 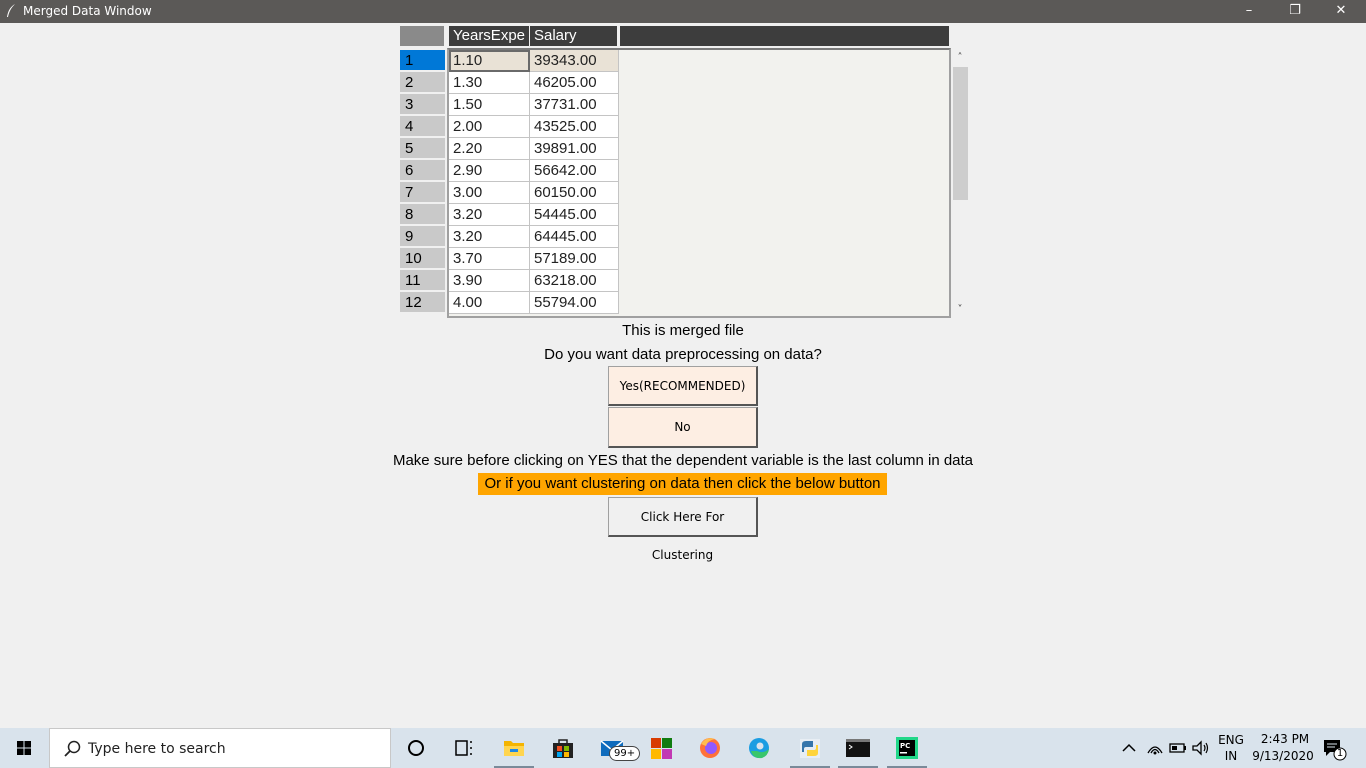 What do you see at coordinates (699, 281) in the screenshot?
I see `table-row: 3.90 63218.00` at bounding box center [699, 281].